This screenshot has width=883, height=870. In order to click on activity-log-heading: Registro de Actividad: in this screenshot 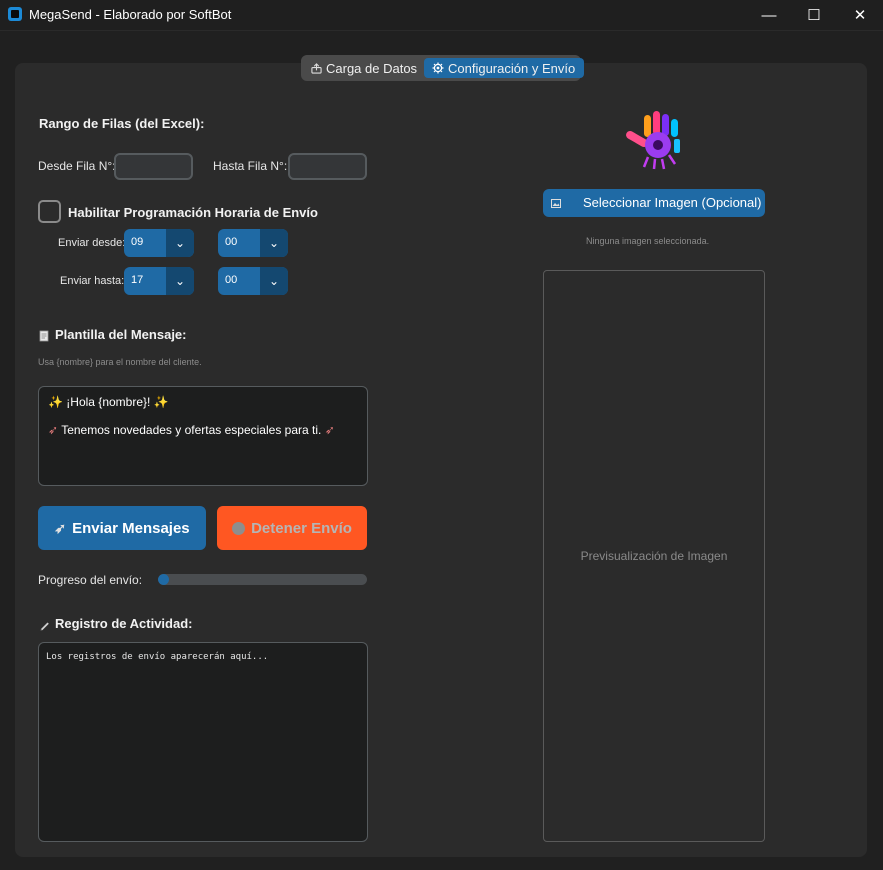, I will do `click(124, 623)`.